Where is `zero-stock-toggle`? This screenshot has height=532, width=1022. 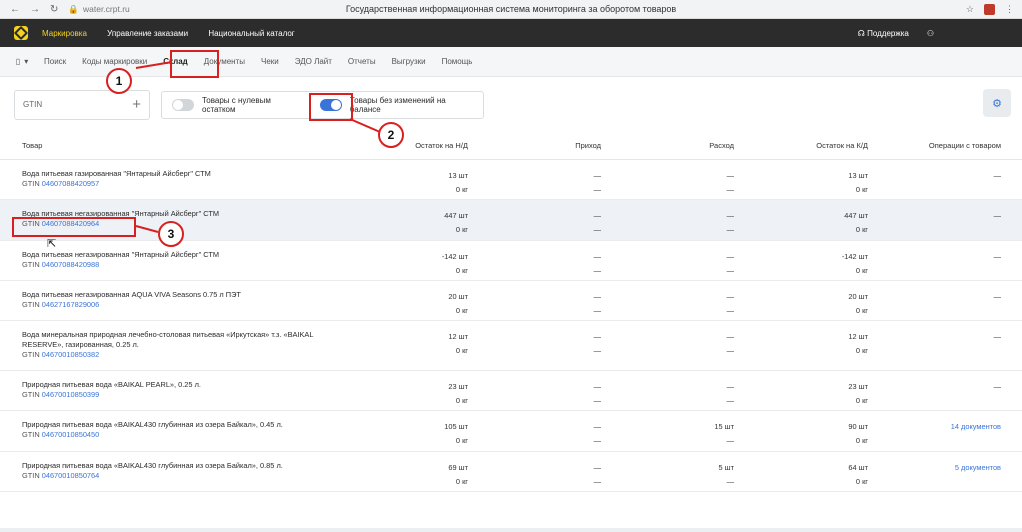 zero-stock-toggle is located at coordinates (183, 104).